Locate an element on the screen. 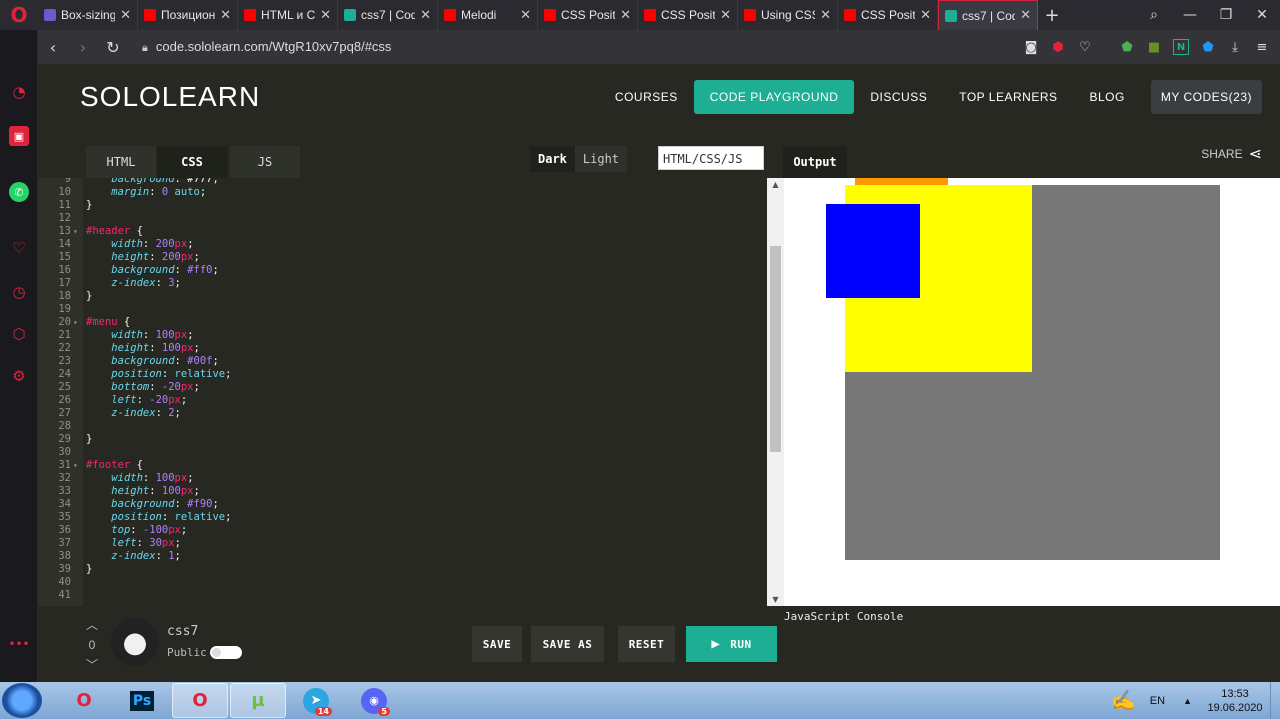  public-toggle is located at coordinates (226, 652).